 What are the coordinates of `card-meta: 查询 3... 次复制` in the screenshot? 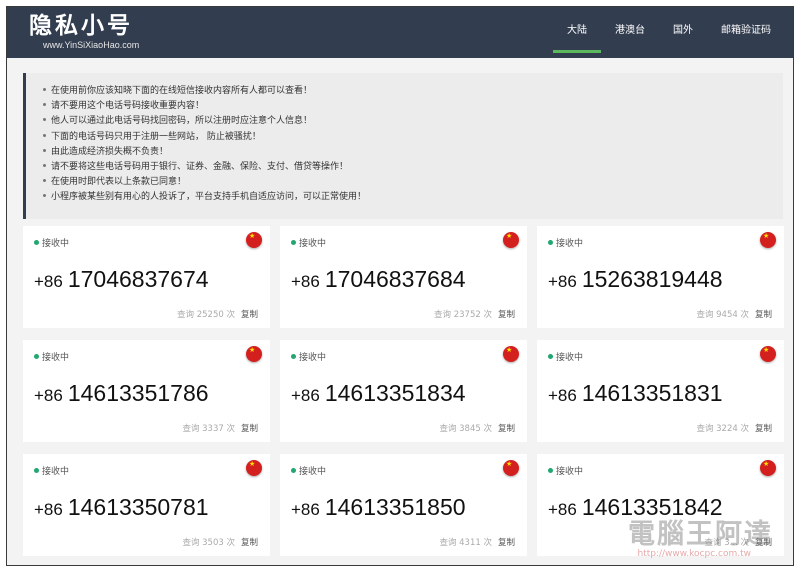 It's located at (738, 542).